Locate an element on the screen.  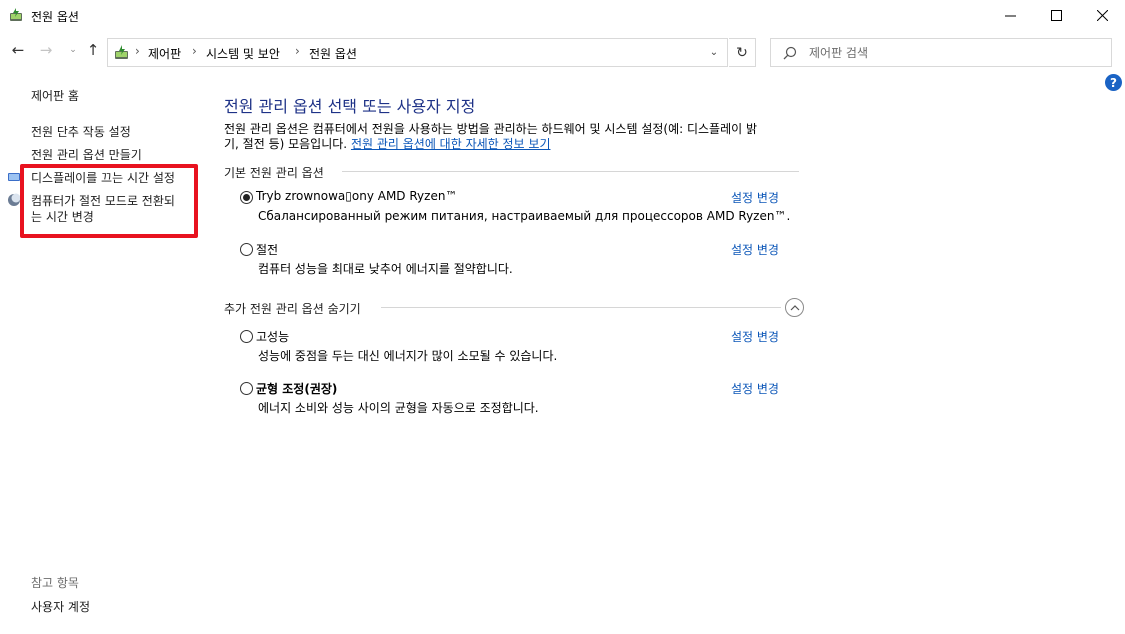
create-power-plan-link: 전원 관리 옵션 만들기 is located at coordinates (86, 154).